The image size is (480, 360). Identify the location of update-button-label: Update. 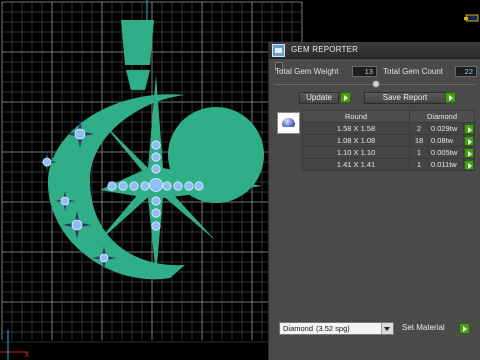
(319, 97).